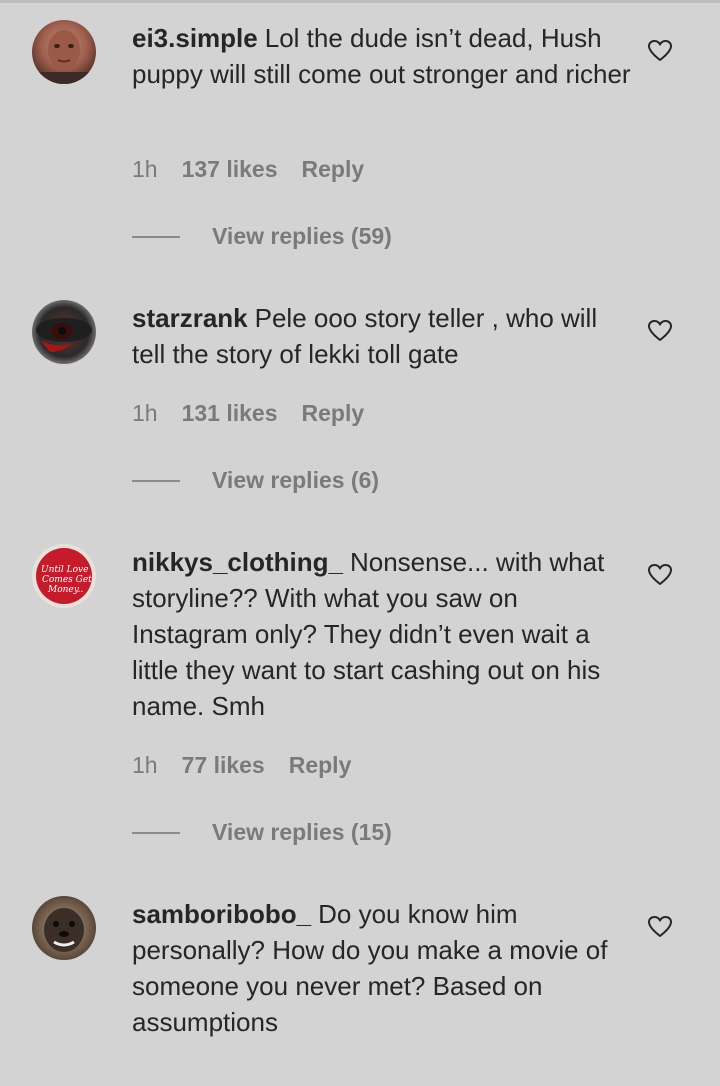 The width and height of the screenshot is (720, 1086). What do you see at coordinates (67, 580) in the screenshot?
I see `svg-text: Comes Get` at bounding box center [67, 580].